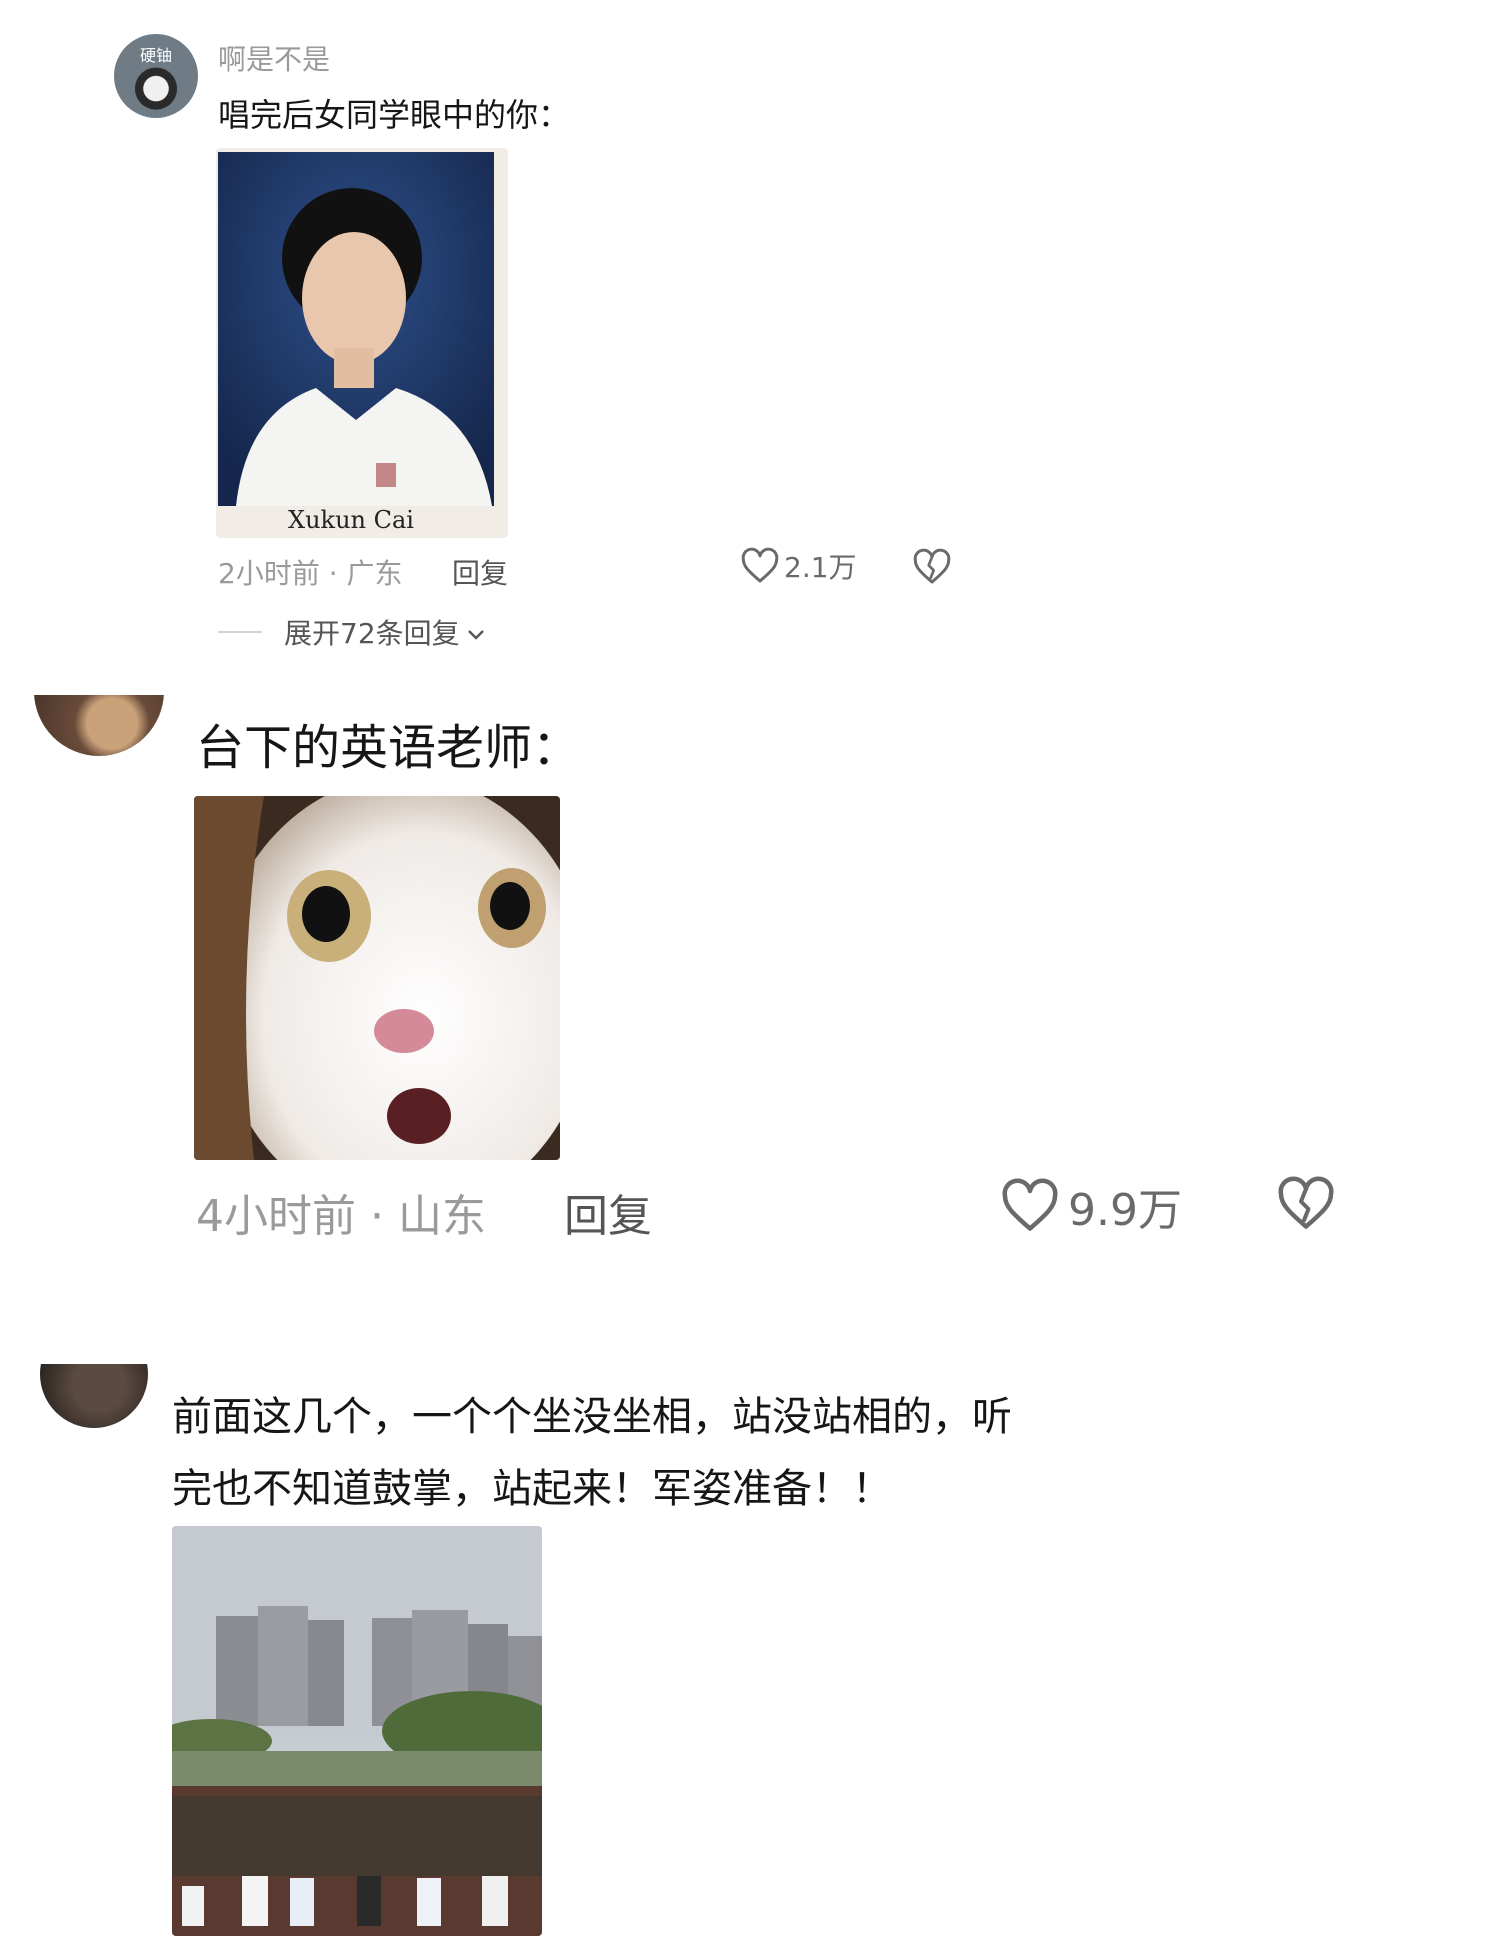  Describe the element at coordinates (156, 76) in the screenshot. I see `avatar: 硬铀` at that location.